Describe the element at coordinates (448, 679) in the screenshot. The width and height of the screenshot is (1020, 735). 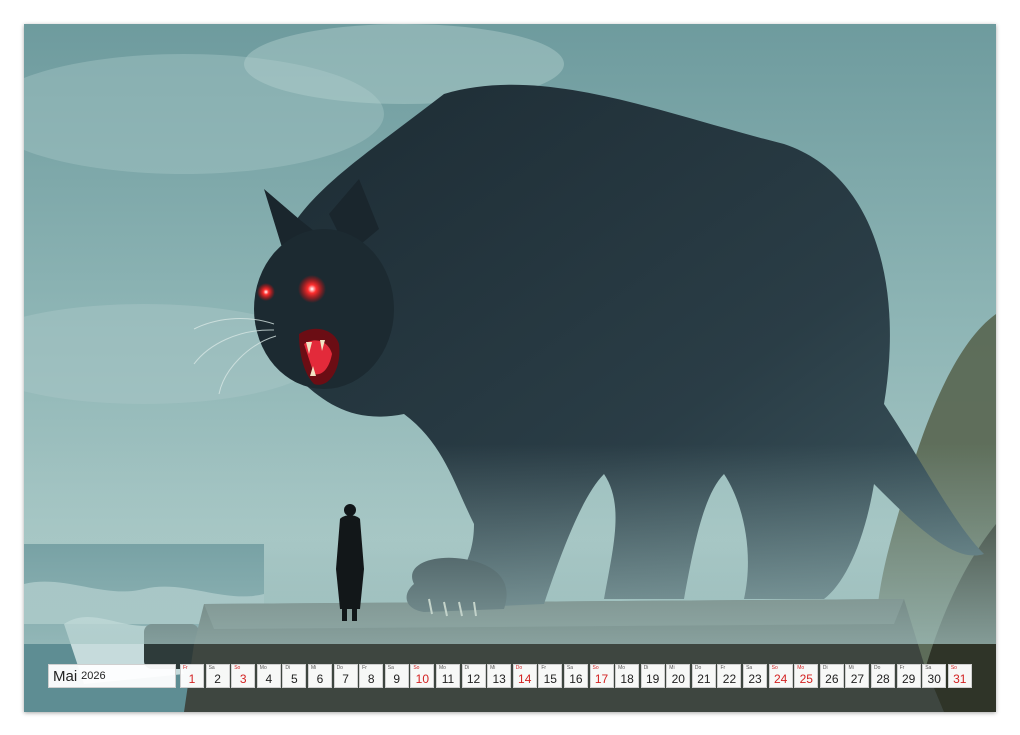
I see `day-number: 11` at that location.